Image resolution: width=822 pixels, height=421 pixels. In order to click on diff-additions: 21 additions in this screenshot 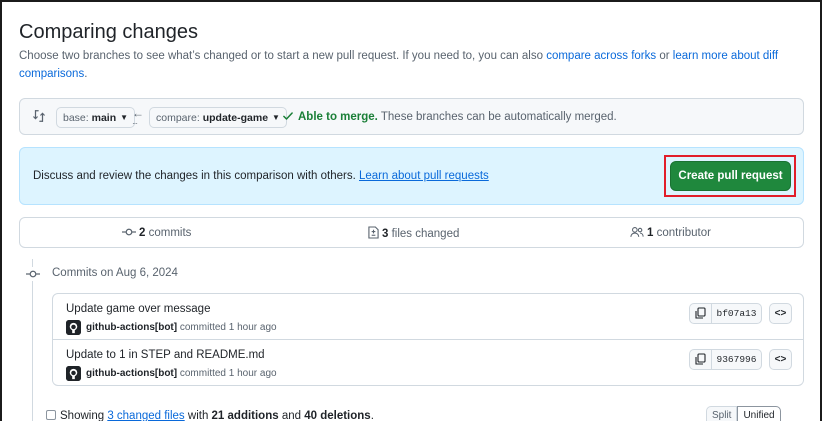, I will do `click(245, 415)`.